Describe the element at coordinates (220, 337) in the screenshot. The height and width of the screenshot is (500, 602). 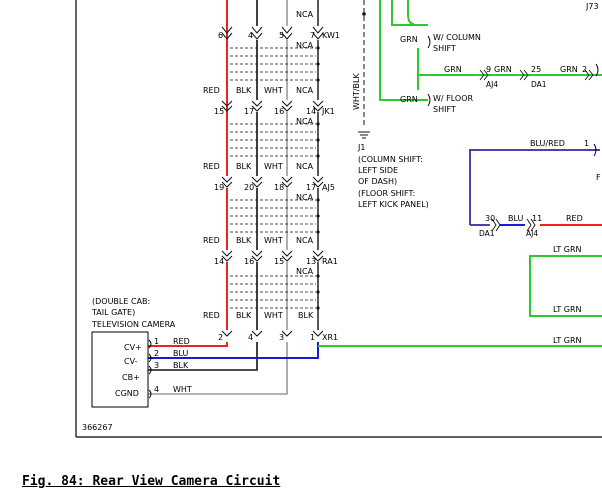
I see `xr1-pin-1: 2` at that location.